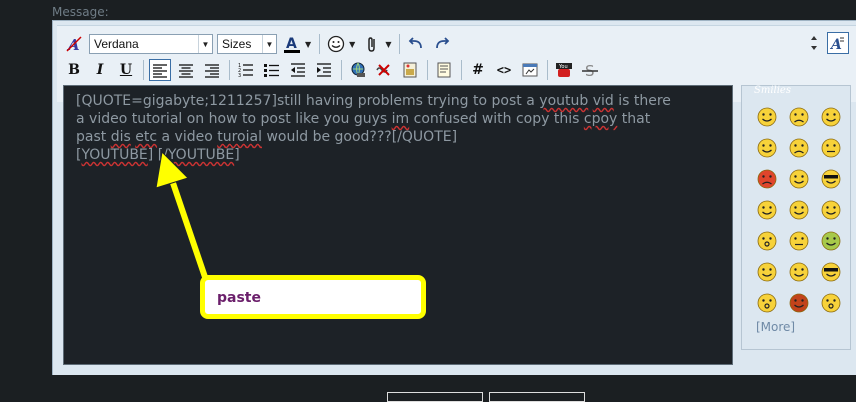 Image resolution: width=856 pixels, height=402 pixels. I want to click on bullet-list-icon, so click(272, 70).